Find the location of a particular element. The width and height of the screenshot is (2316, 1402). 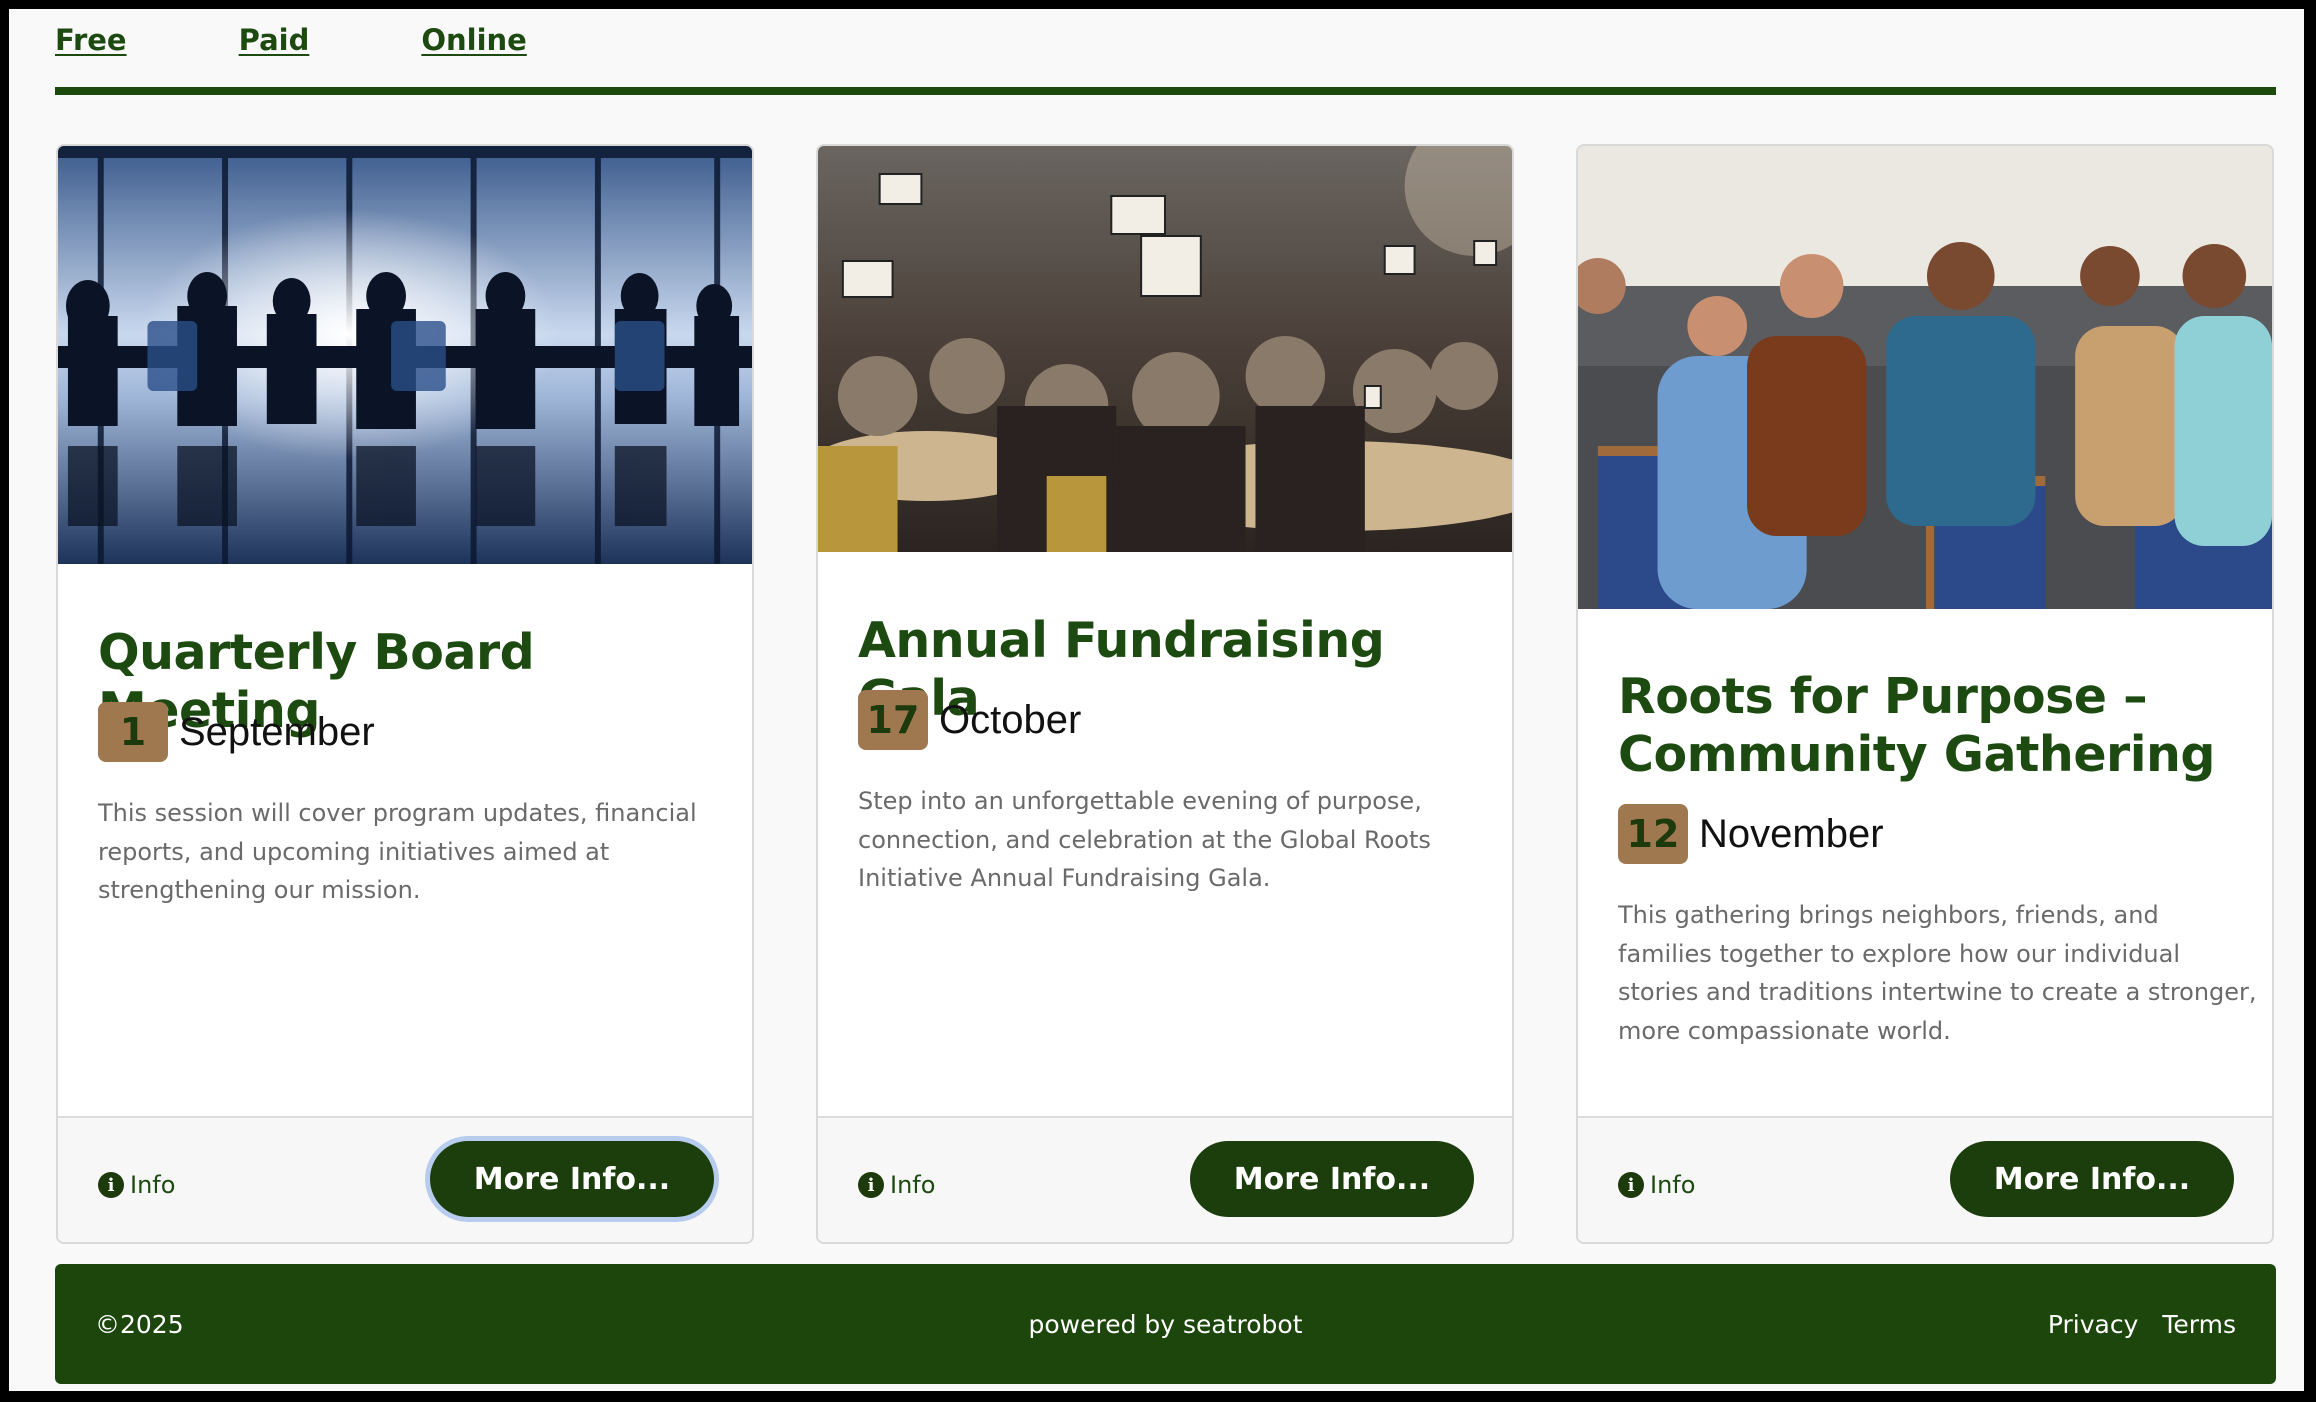

event-filter-tabs: Free Paid Online is located at coordinates (291, 40).